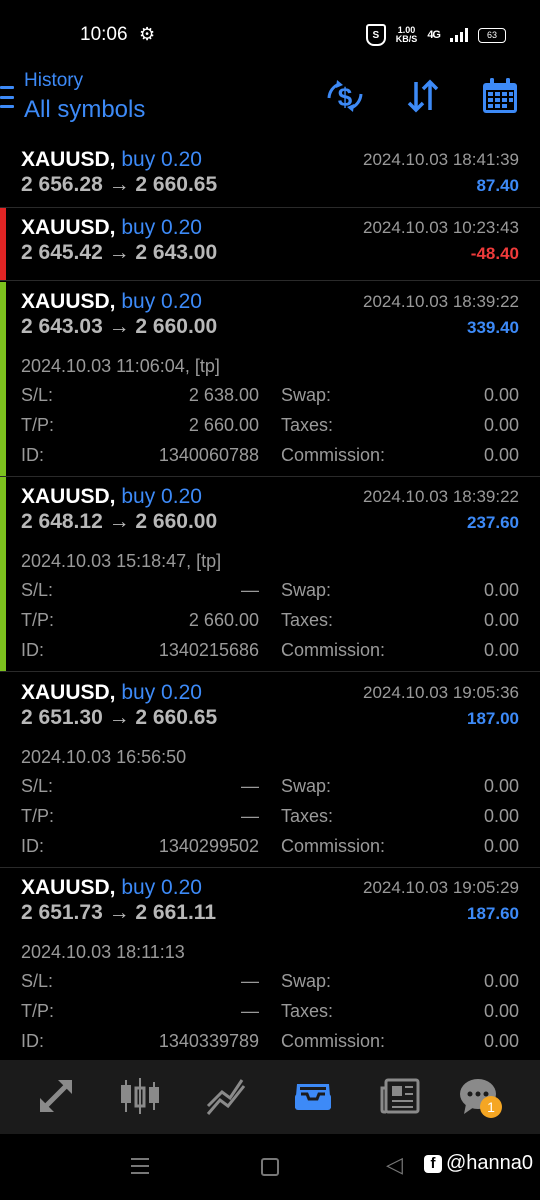 The height and width of the screenshot is (1200, 540). I want to click on deal-close-time: 2024.10.03 19:05:29, so click(441, 887).